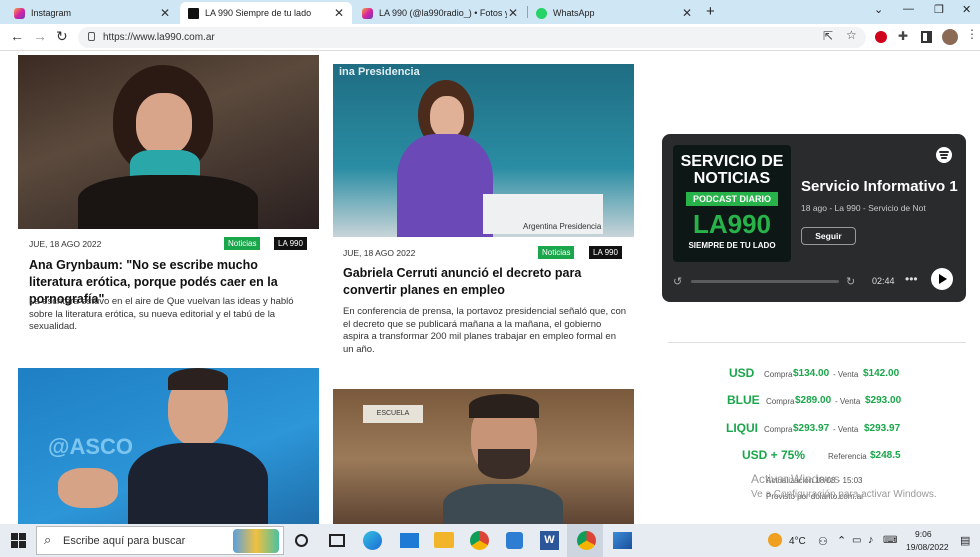 This screenshot has width=980, height=557. Describe the element at coordinates (40, 36) in the screenshot. I see `forward-arrow-icon: →` at that location.